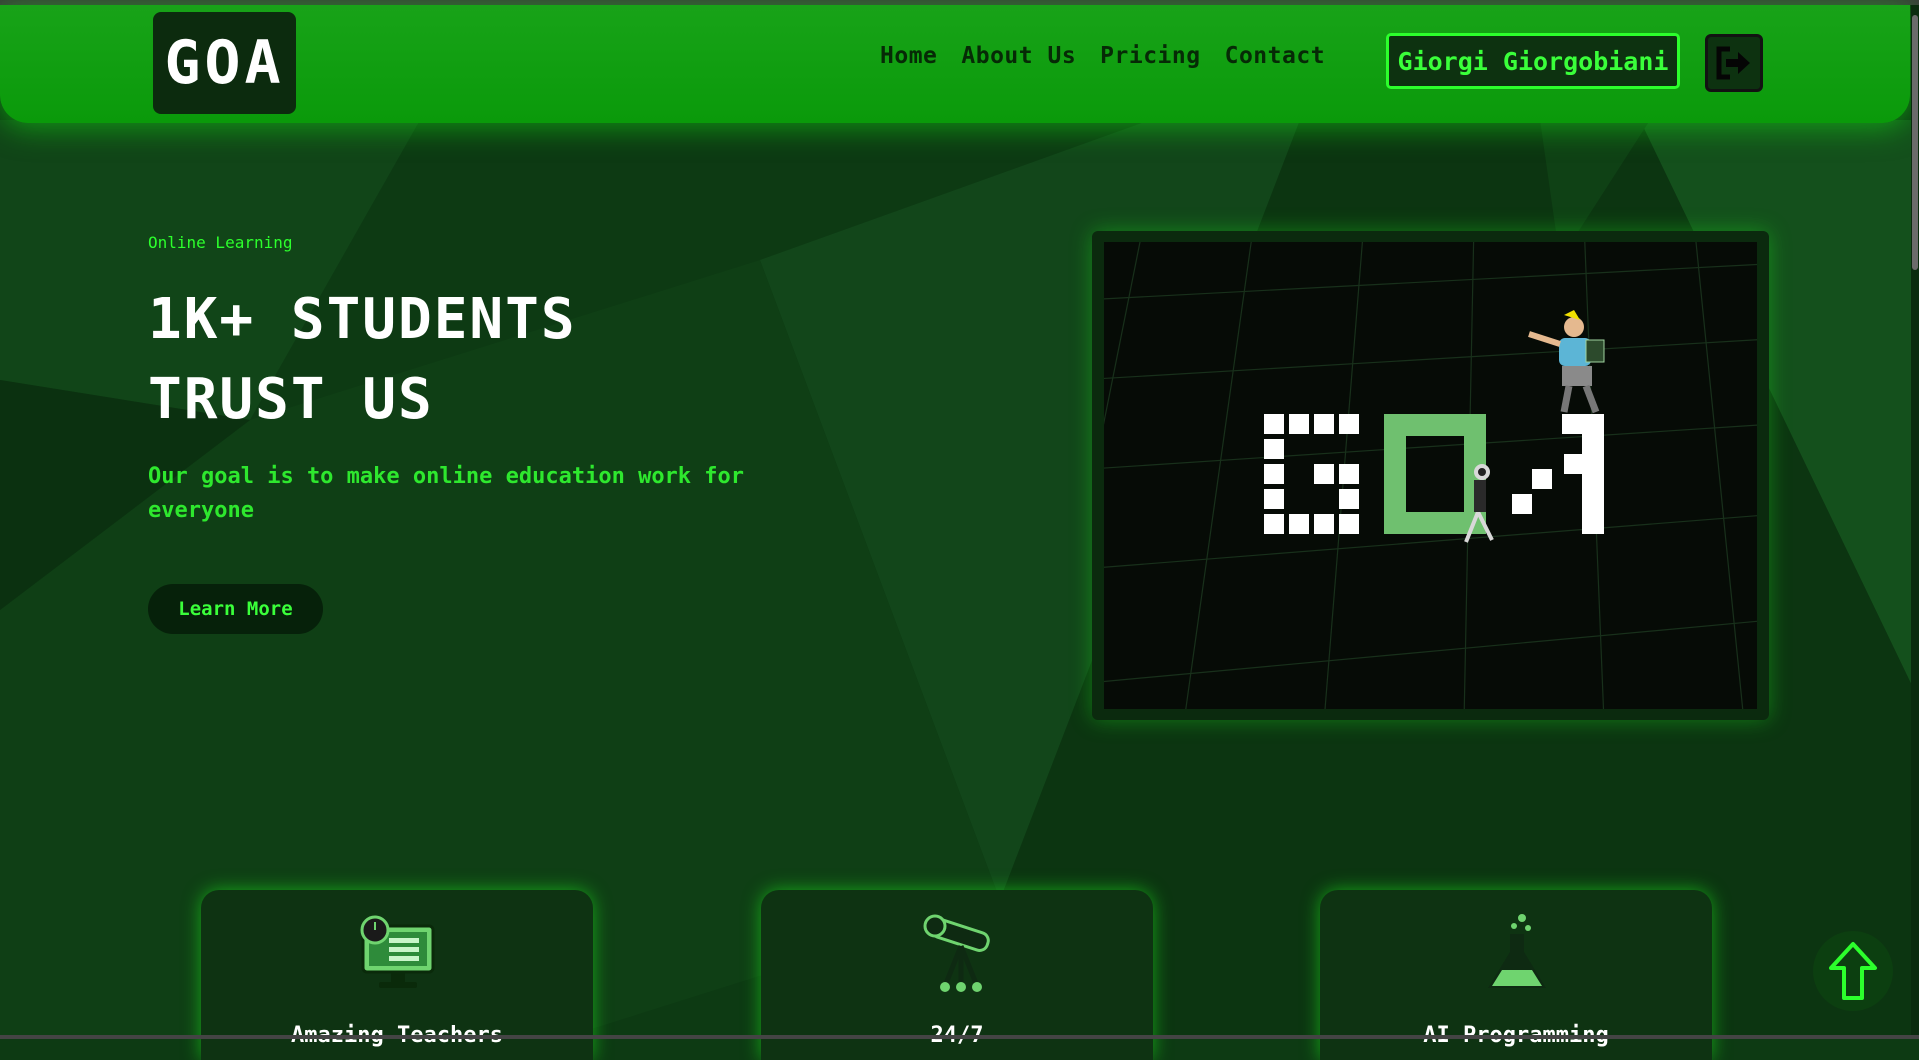 Image resolution: width=1919 pixels, height=1060 pixels. I want to click on hero-title-line-2: TRUST US, so click(291, 399).